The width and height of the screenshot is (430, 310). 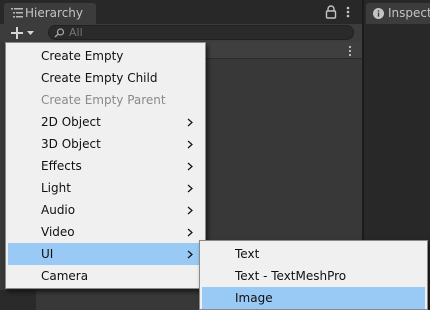 I want to click on plus-dropdown-icon, so click(x=23, y=33).